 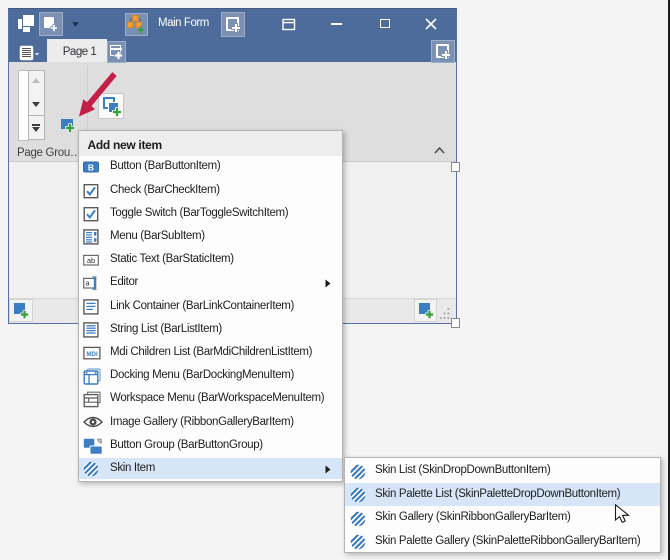 What do you see at coordinates (91, 168) in the screenshot?
I see `svg-text: B` at bounding box center [91, 168].